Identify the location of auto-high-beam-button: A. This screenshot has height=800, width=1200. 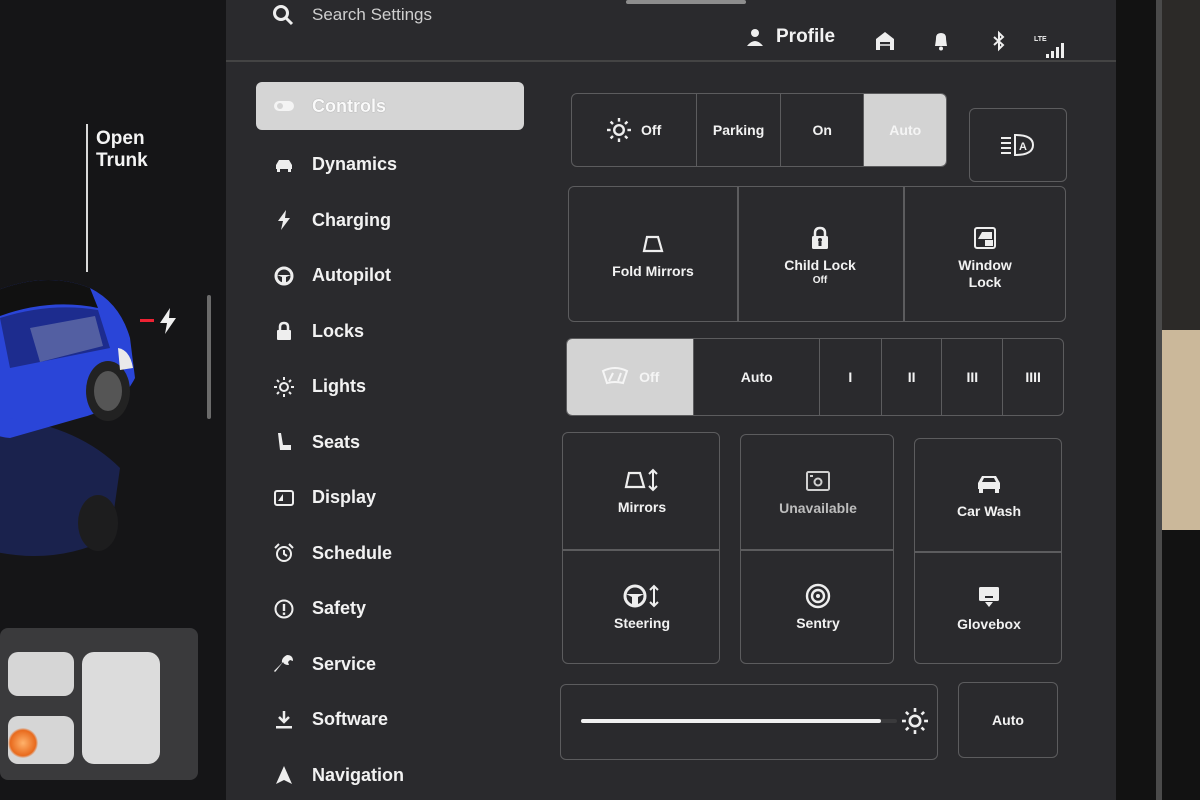
(1018, 145).